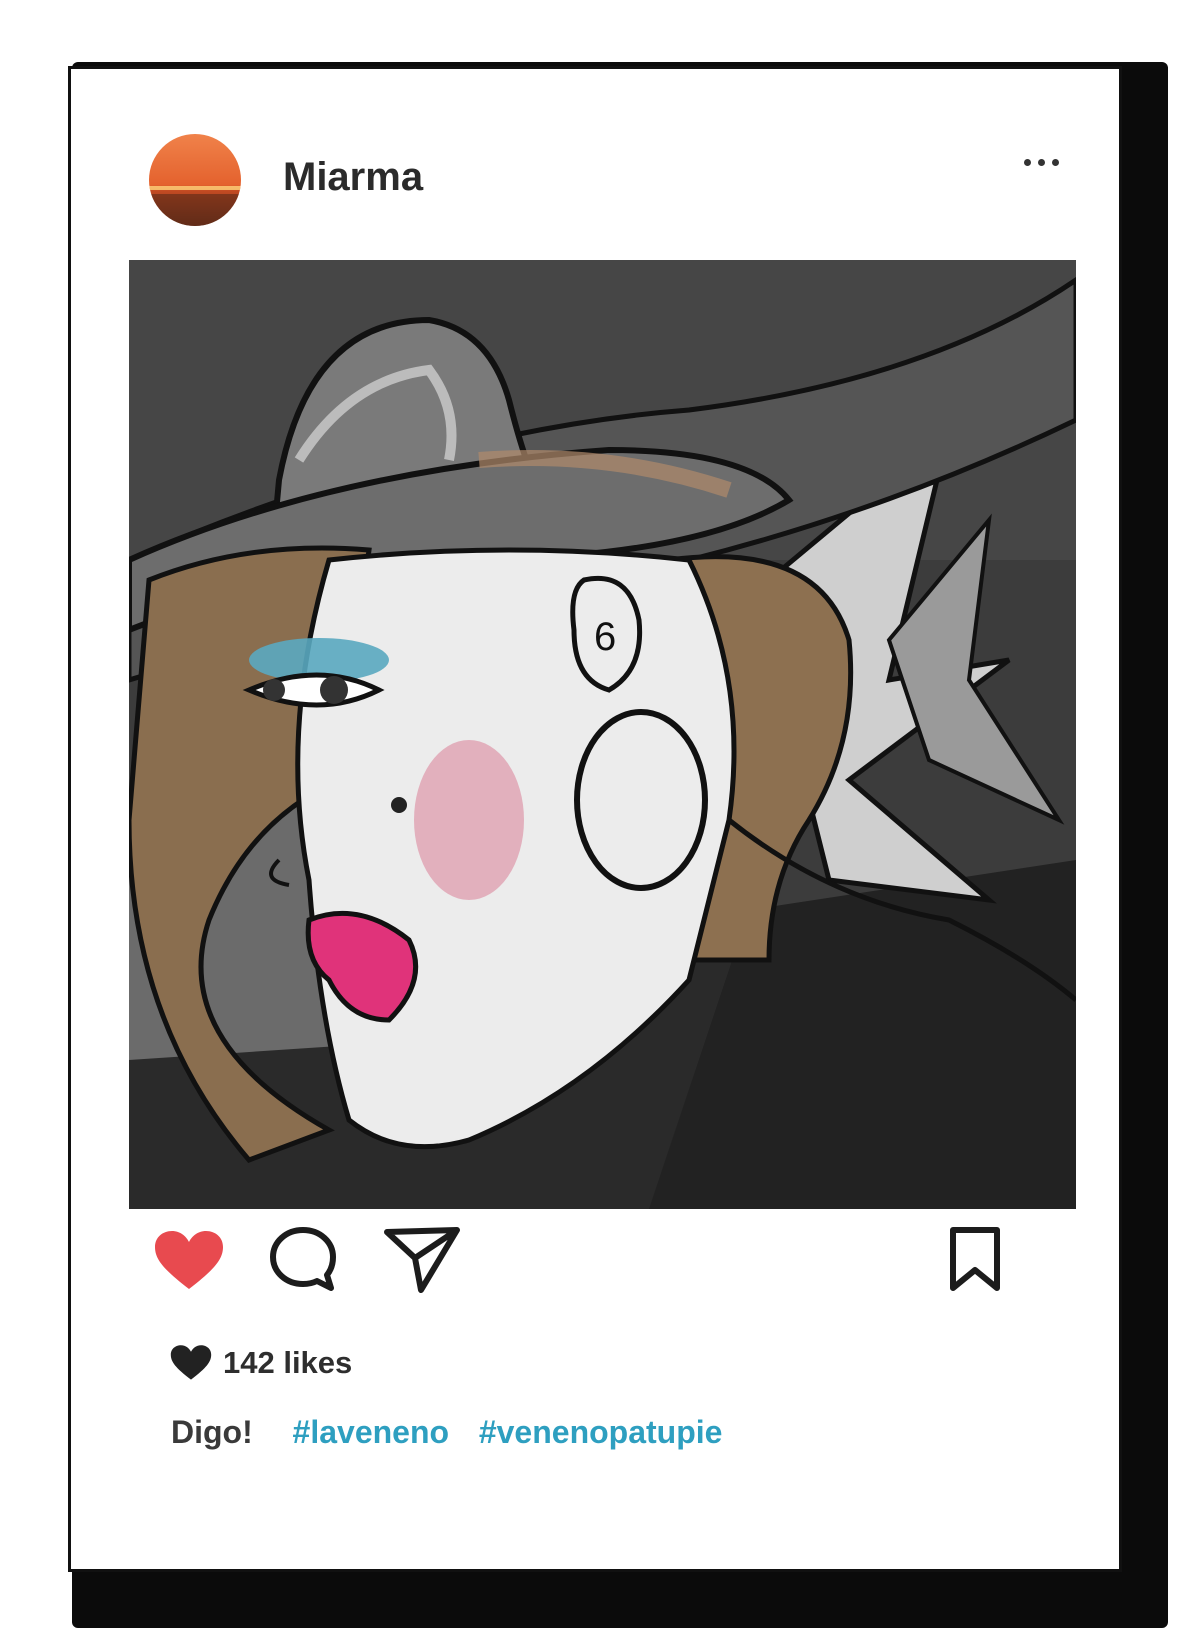 This screenshot has width=1200, height=1645. Describe the element at coordinates (595, 1274) in the screenshot. I see `action-bar` at that location.